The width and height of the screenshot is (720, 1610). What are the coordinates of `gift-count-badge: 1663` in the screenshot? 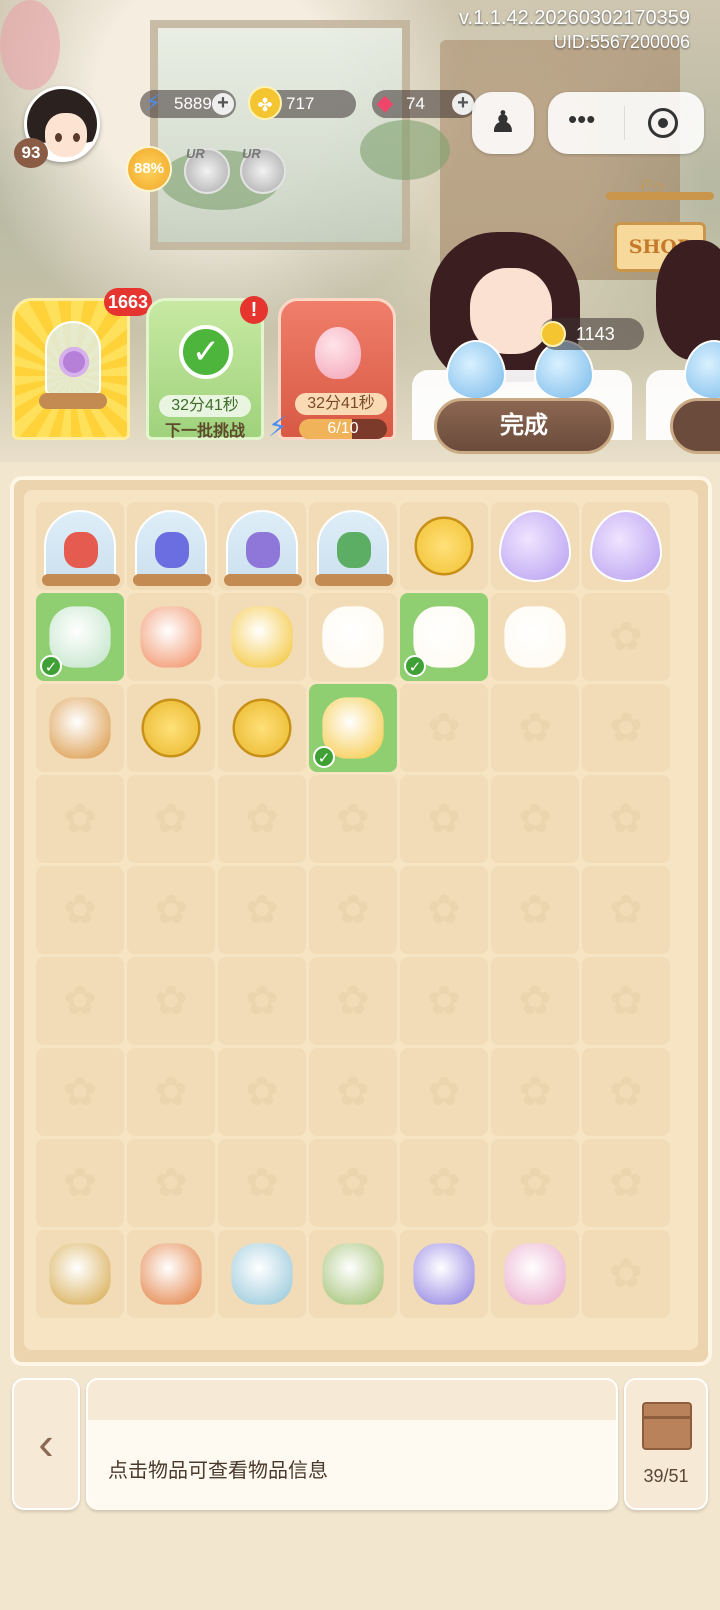 It's located at (128, 302).